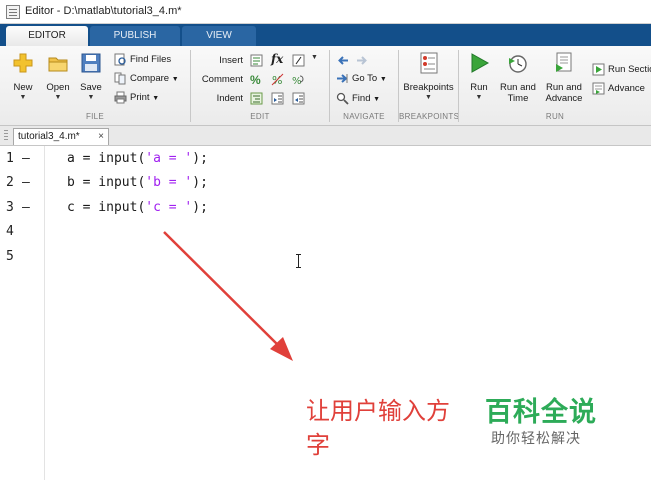  I want to click on run-section-button: Run Sectio, so click(621, 70).